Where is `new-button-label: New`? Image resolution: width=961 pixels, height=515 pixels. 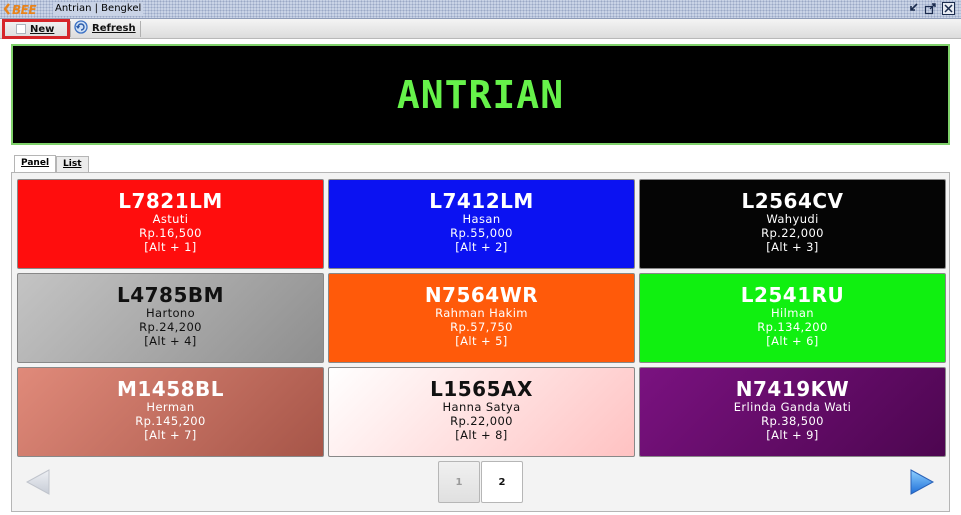 new-button-label: New is located at coordinates (42, 29).